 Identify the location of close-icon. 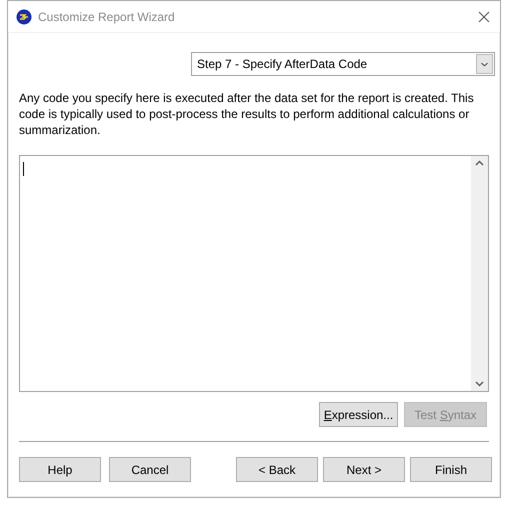
(484, 16).